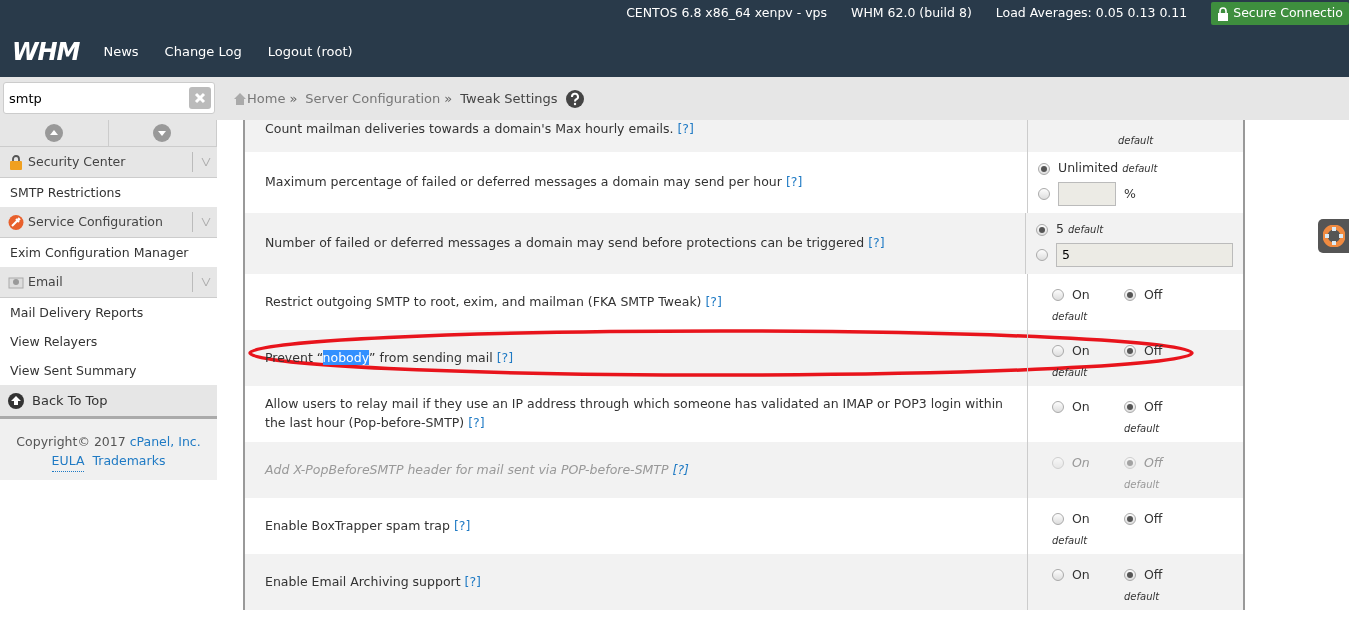 The width and height of the screenshot is (1349, 621). I want to click on sidebar-item: SMTP Restrictions, so click(108, 192).